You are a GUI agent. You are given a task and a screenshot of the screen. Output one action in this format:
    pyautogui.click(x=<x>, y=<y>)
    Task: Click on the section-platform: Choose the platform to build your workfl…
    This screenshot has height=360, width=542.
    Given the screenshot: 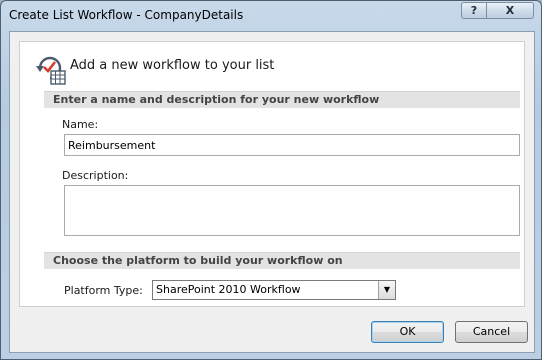 What is the action you would take?
    pyautogui.click(x=282, y=260)
    